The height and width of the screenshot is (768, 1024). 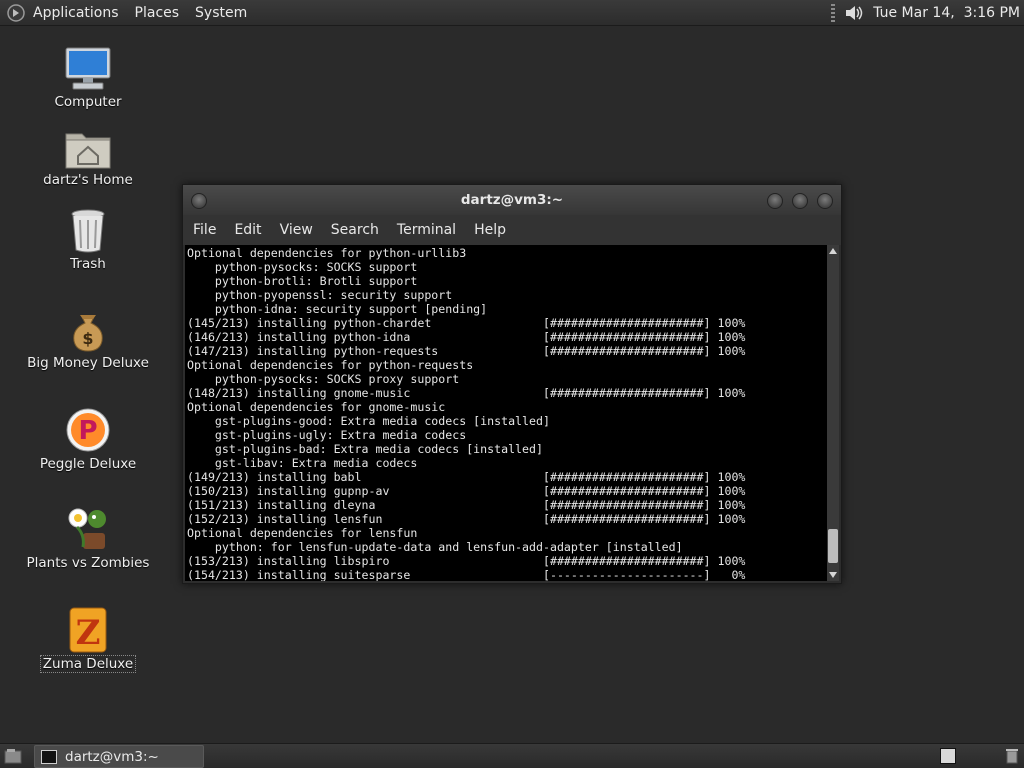 I want to click on clock: Tue Mar 14, 3:16 PM, so click(x=946, y=13).